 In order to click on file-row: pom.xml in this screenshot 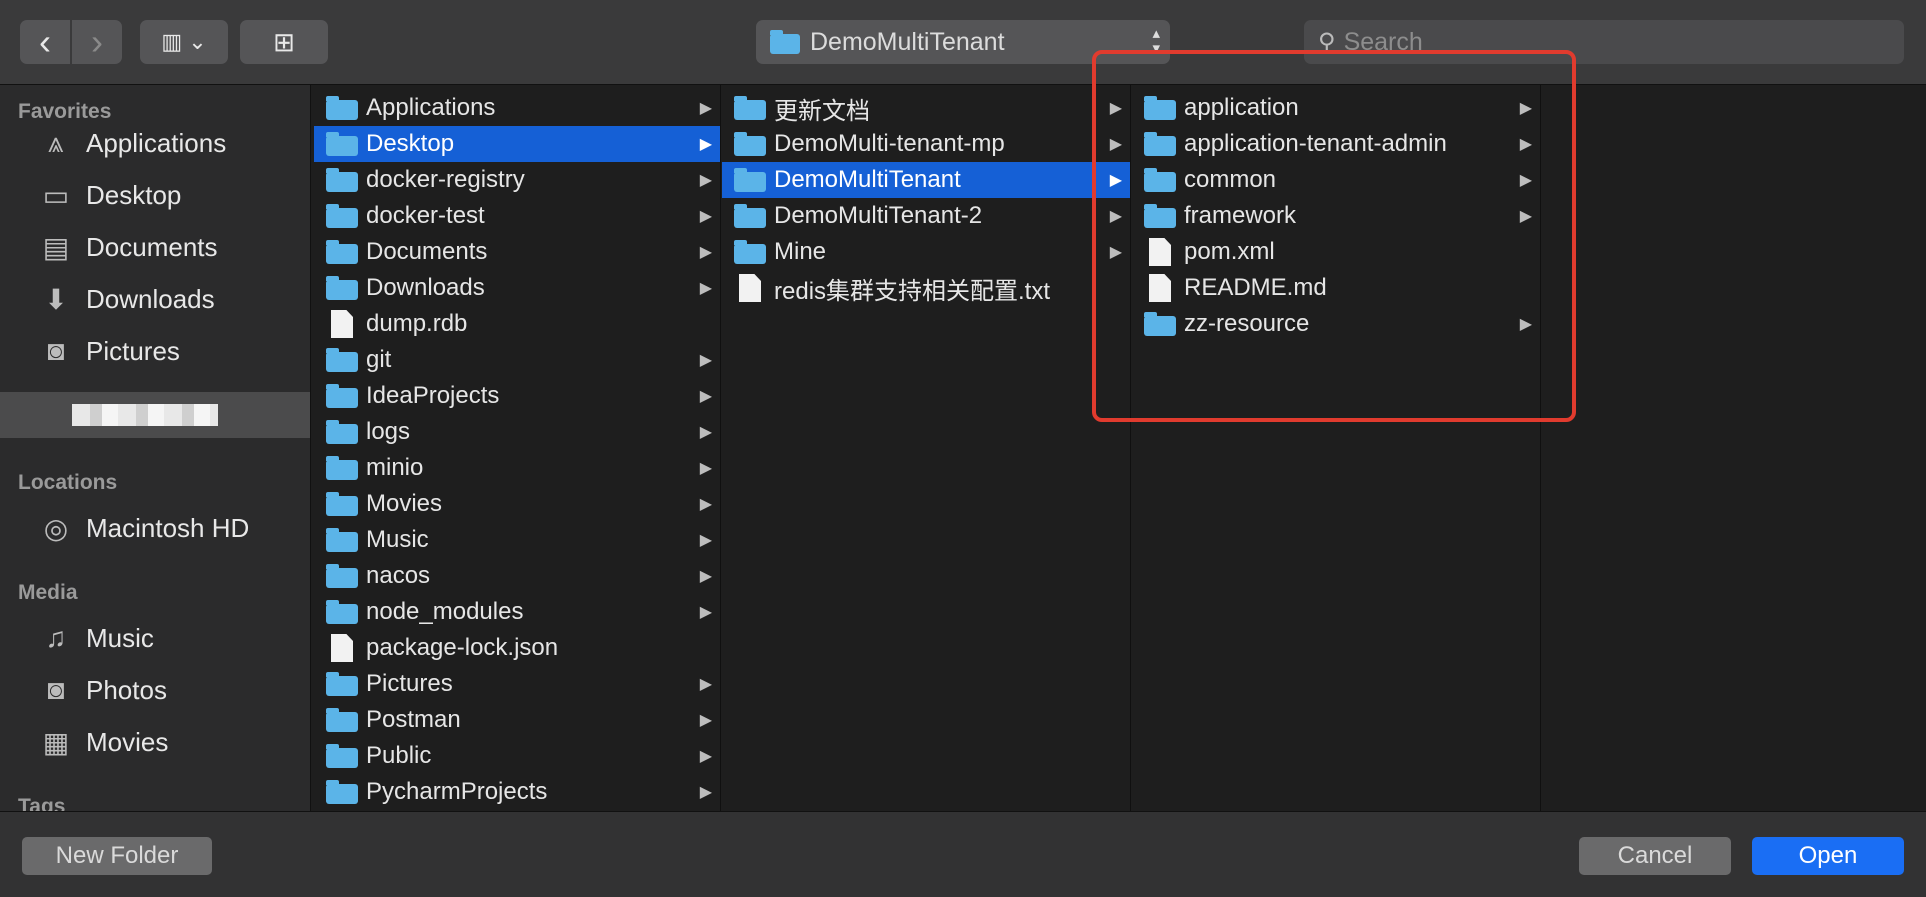, I will do `click(1336, 252)`.